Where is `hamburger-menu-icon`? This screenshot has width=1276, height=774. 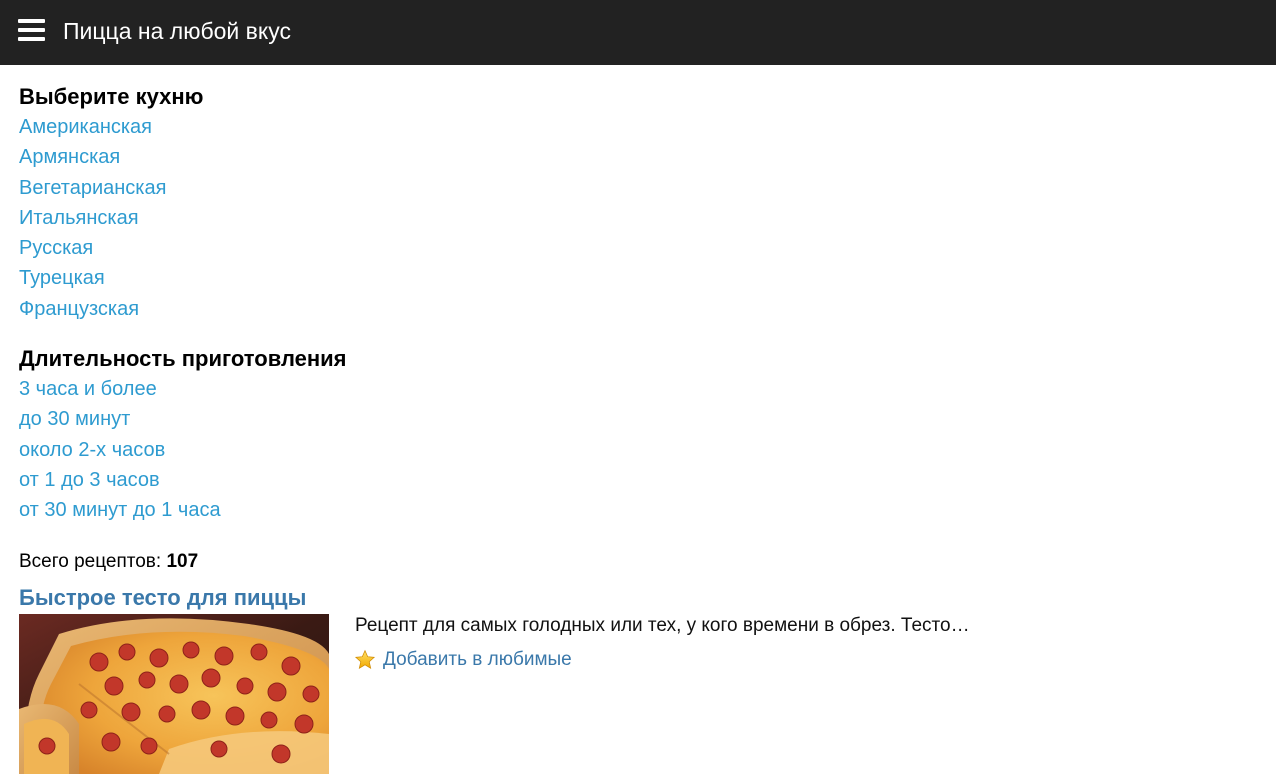
hamburger-menu-icon is located at coordinates (31, 30).